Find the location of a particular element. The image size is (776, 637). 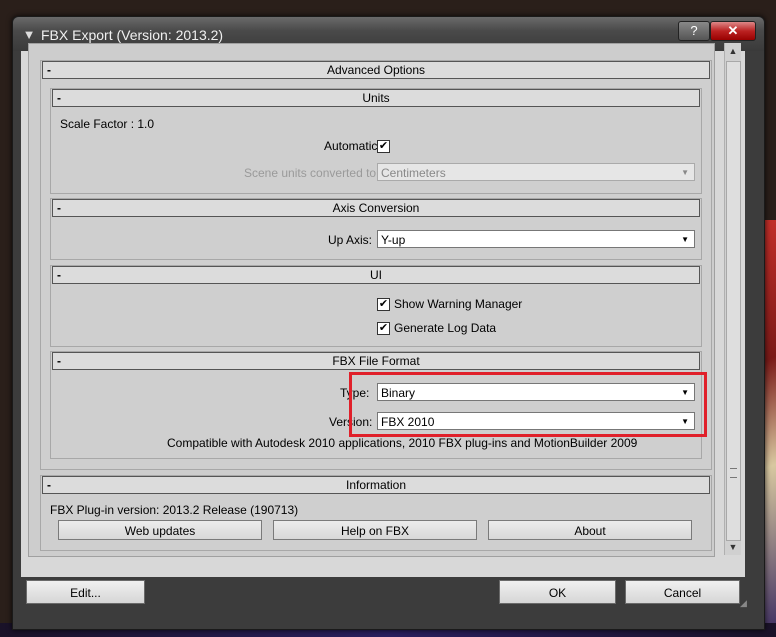

web-updates-button: Web updates is located at coordinates (160, 530).